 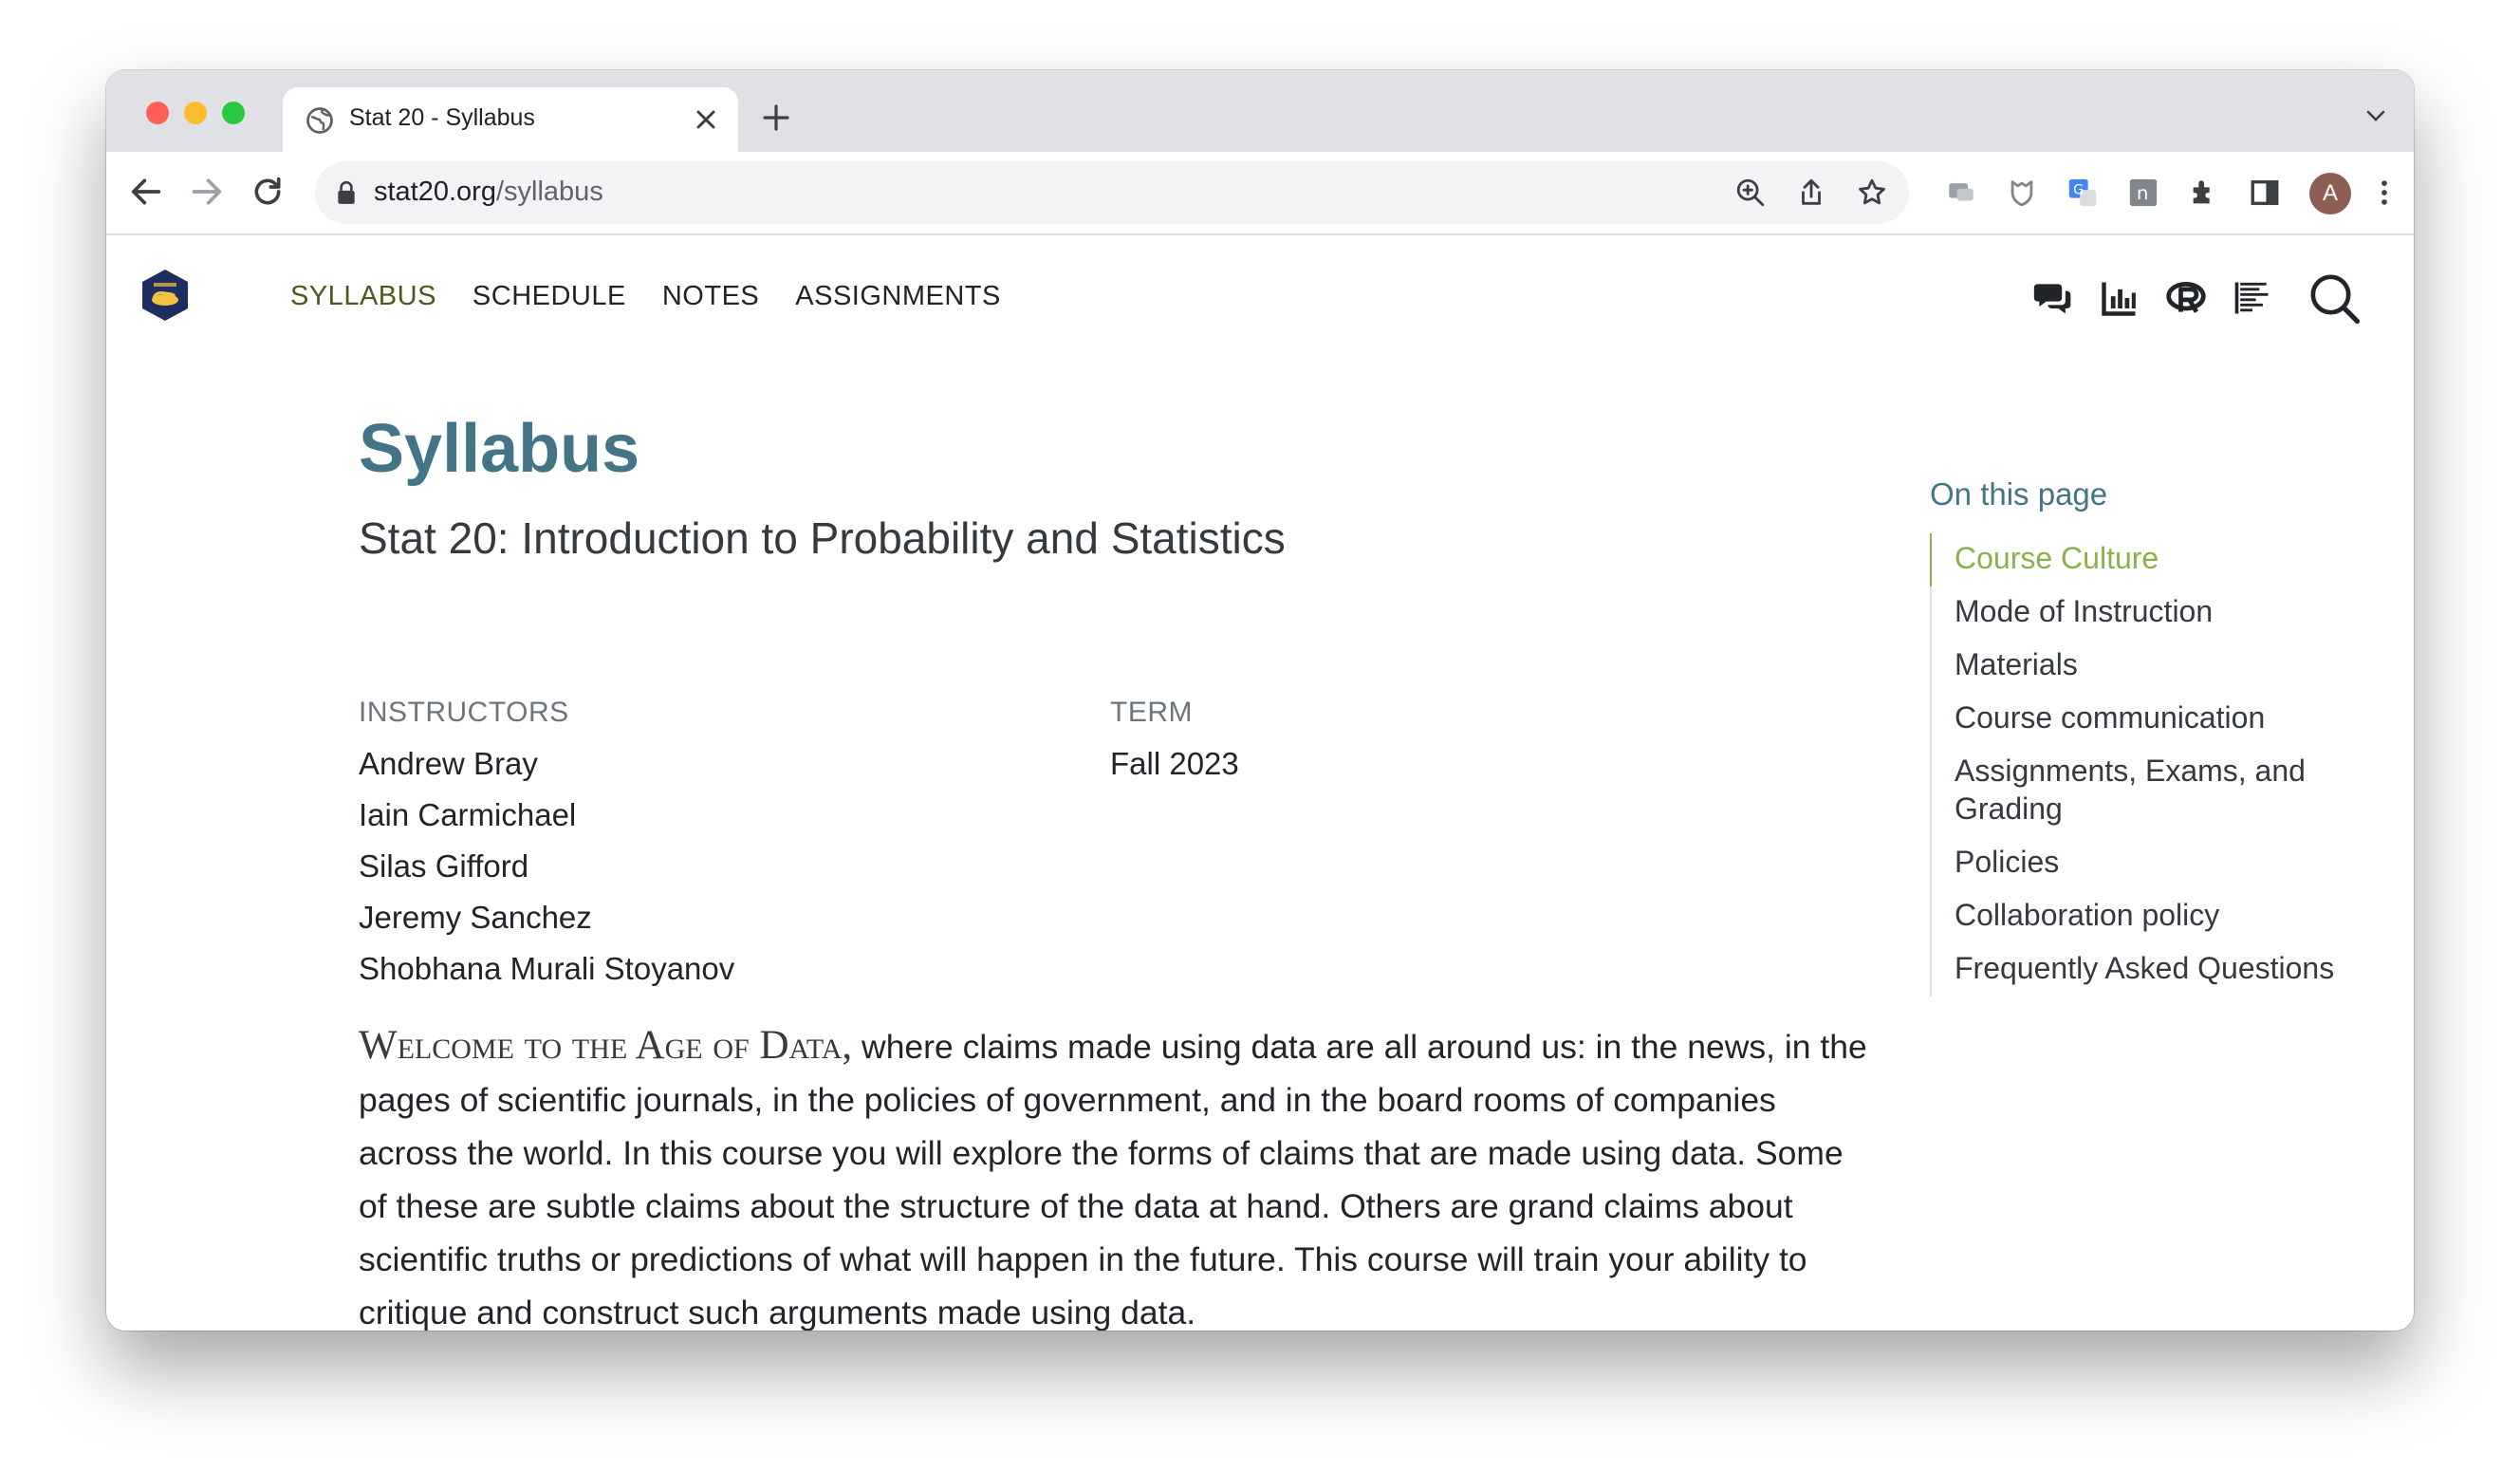 I want to click on bar-chart-icon, so click(x=2119, y=298).